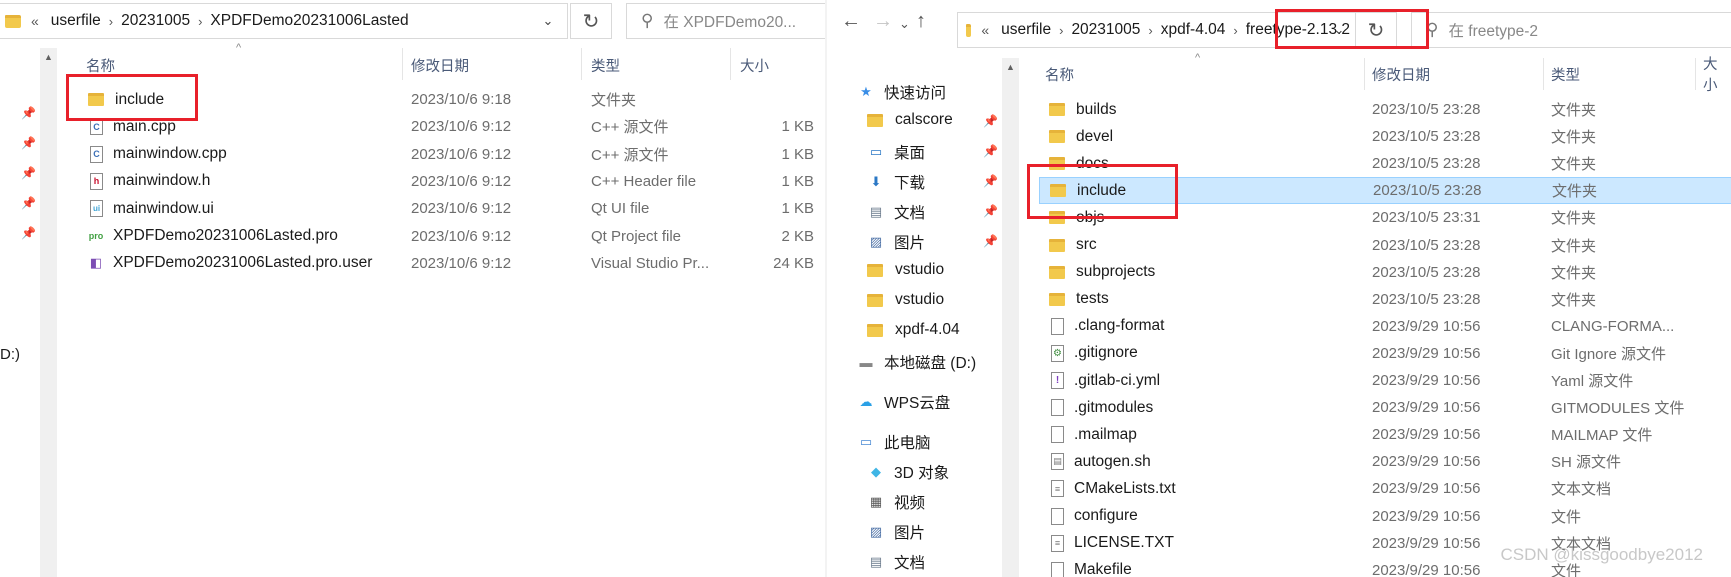 This screenshot has width=1731, height=577. What do you see at coordinates (1609, 354) in the screenshot?
I see `file-type: Git Ignore 源文件` at bounding box center [1609, 354].